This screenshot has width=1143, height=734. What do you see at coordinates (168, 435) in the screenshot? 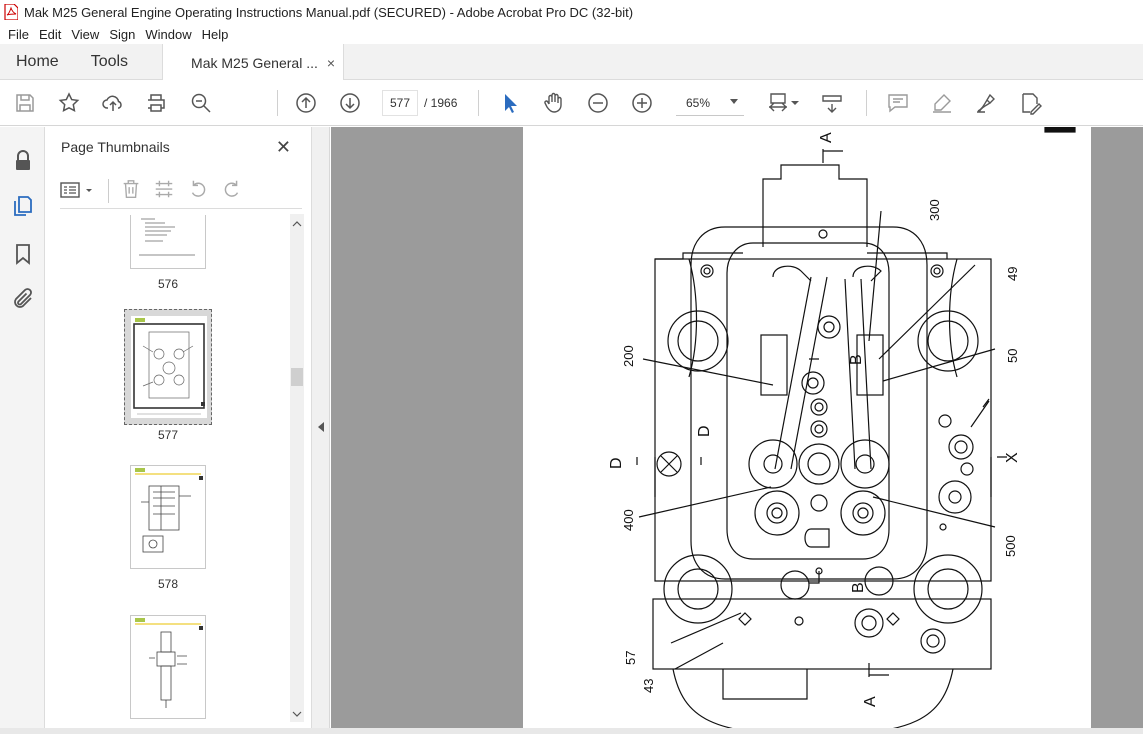
I see `thumbnail-label: 577` at bounding box center [168, 435].